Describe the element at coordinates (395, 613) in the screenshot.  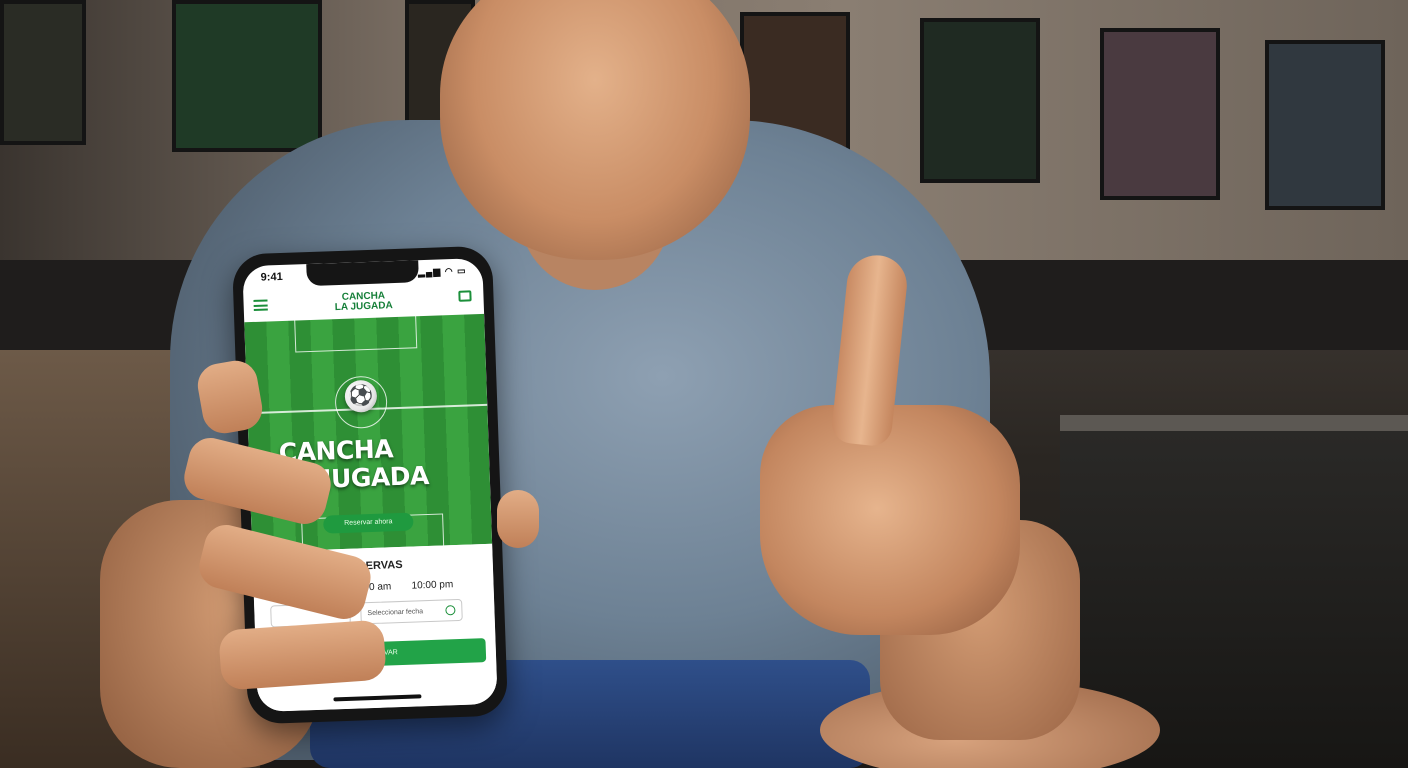
I see `date-input-placeholder: Seleccionar fecha` at that location.